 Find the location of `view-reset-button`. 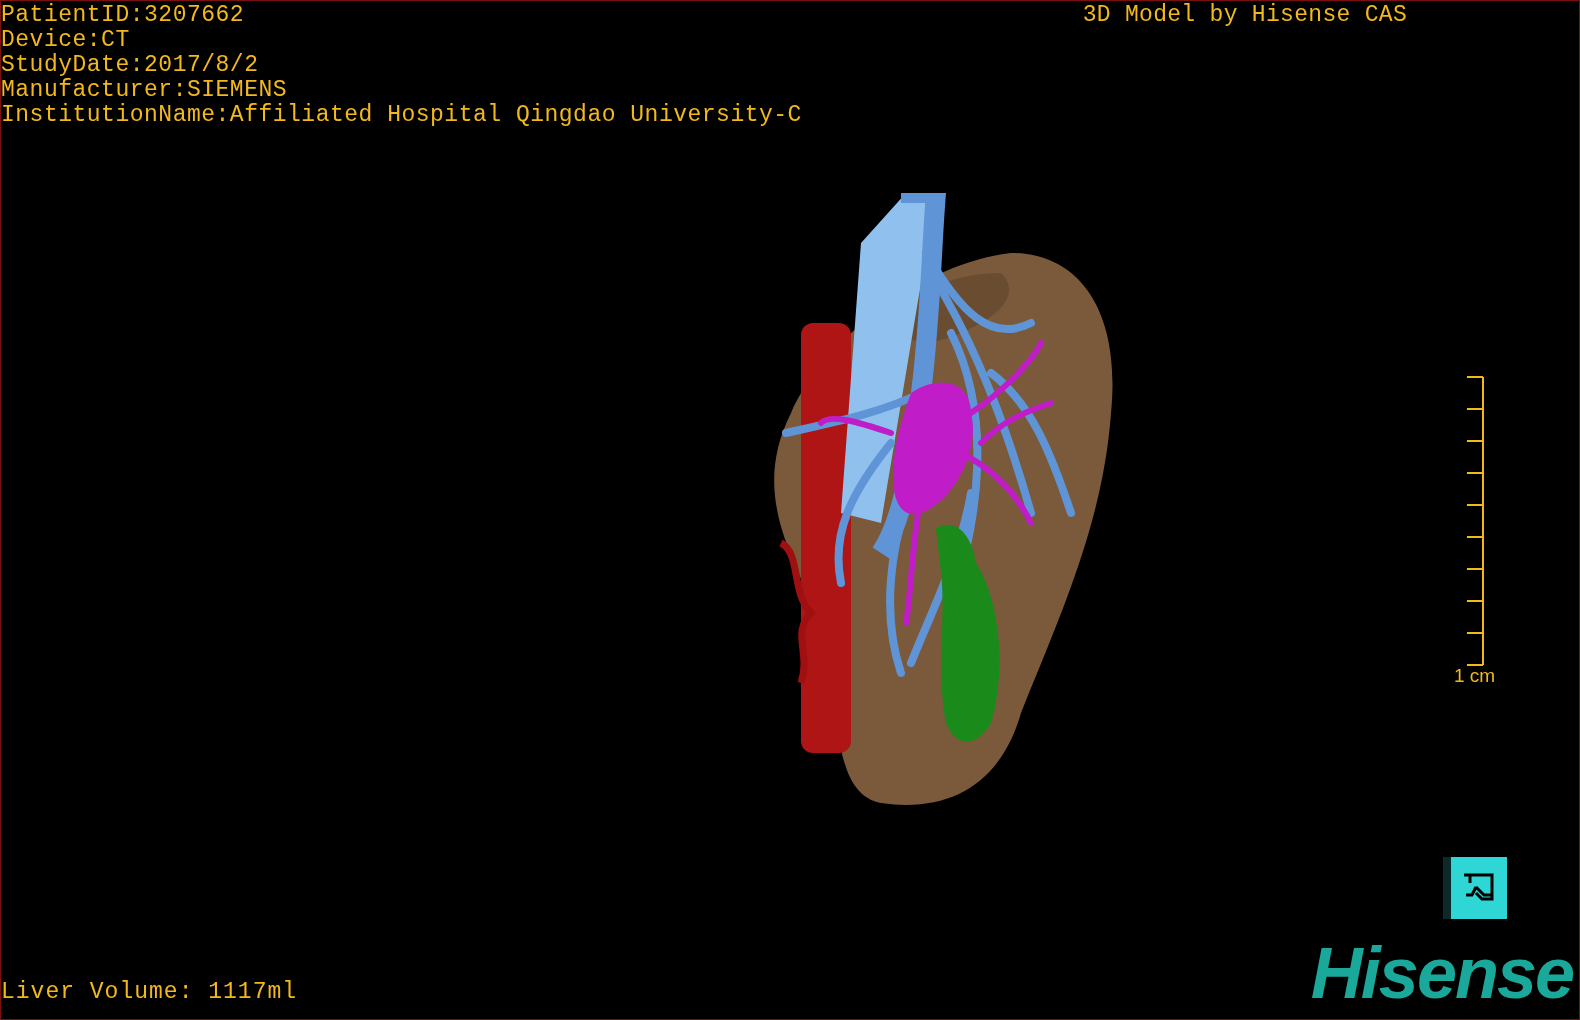

view-reset-button is located at coordinates (1475, 888).